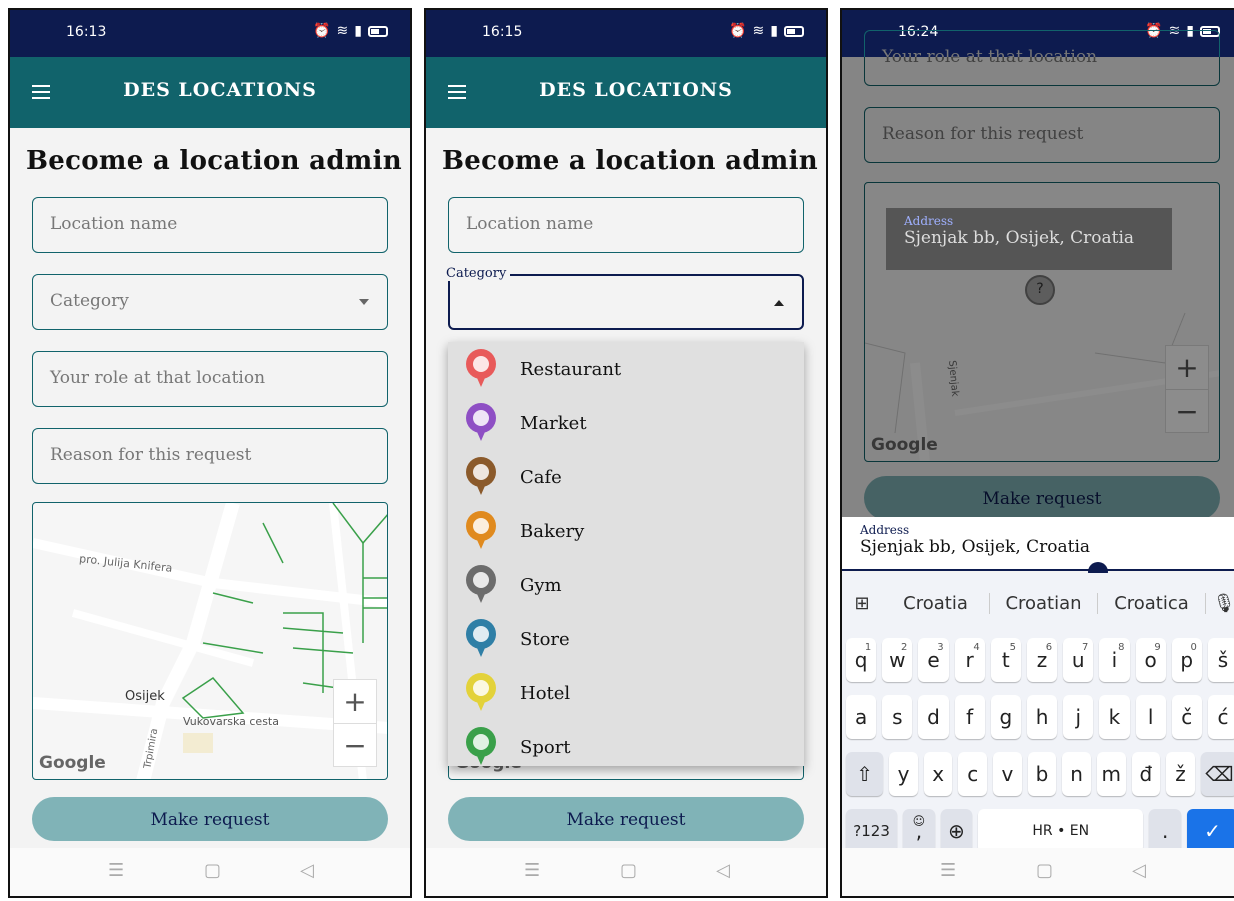 The width and height of the screenshot is (1234, 901). Describe the element at coordinates (933, 660) in the screenshot. I see `key-e: e3` at that location.